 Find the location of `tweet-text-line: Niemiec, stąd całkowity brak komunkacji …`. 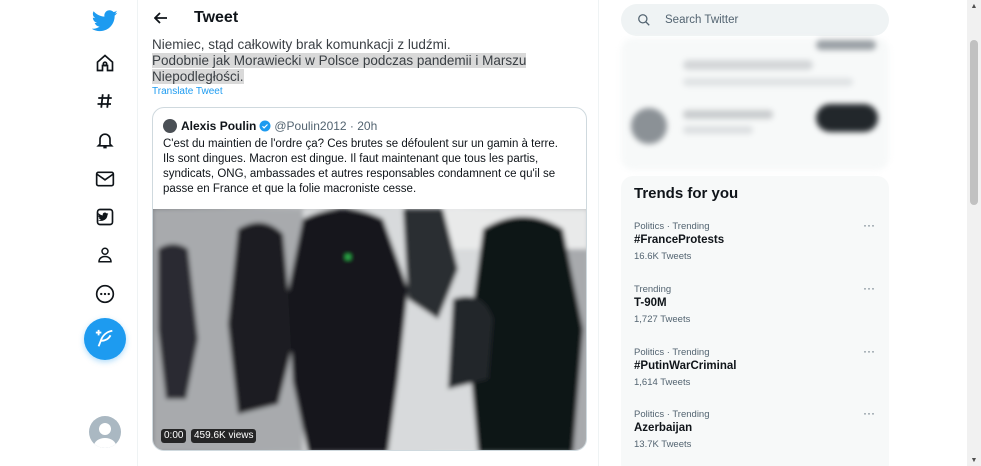

tweet-text-line: Niemiec, stąd całkowity brak komunkacji … is located at coordinates (301, 44).